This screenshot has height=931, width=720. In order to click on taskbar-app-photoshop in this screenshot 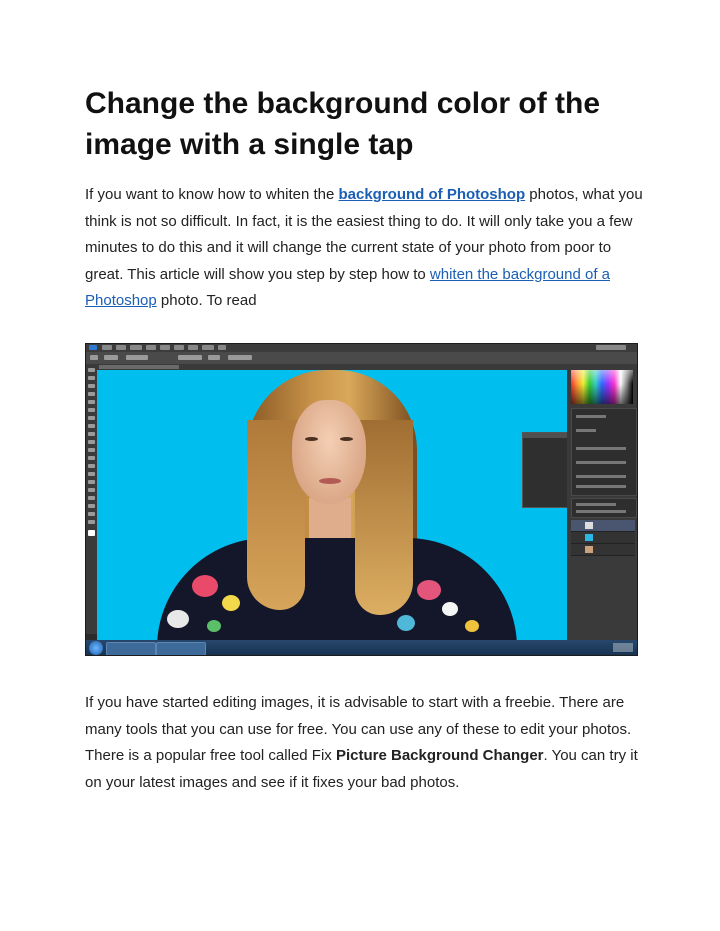, I will do `click(131, 648)`.